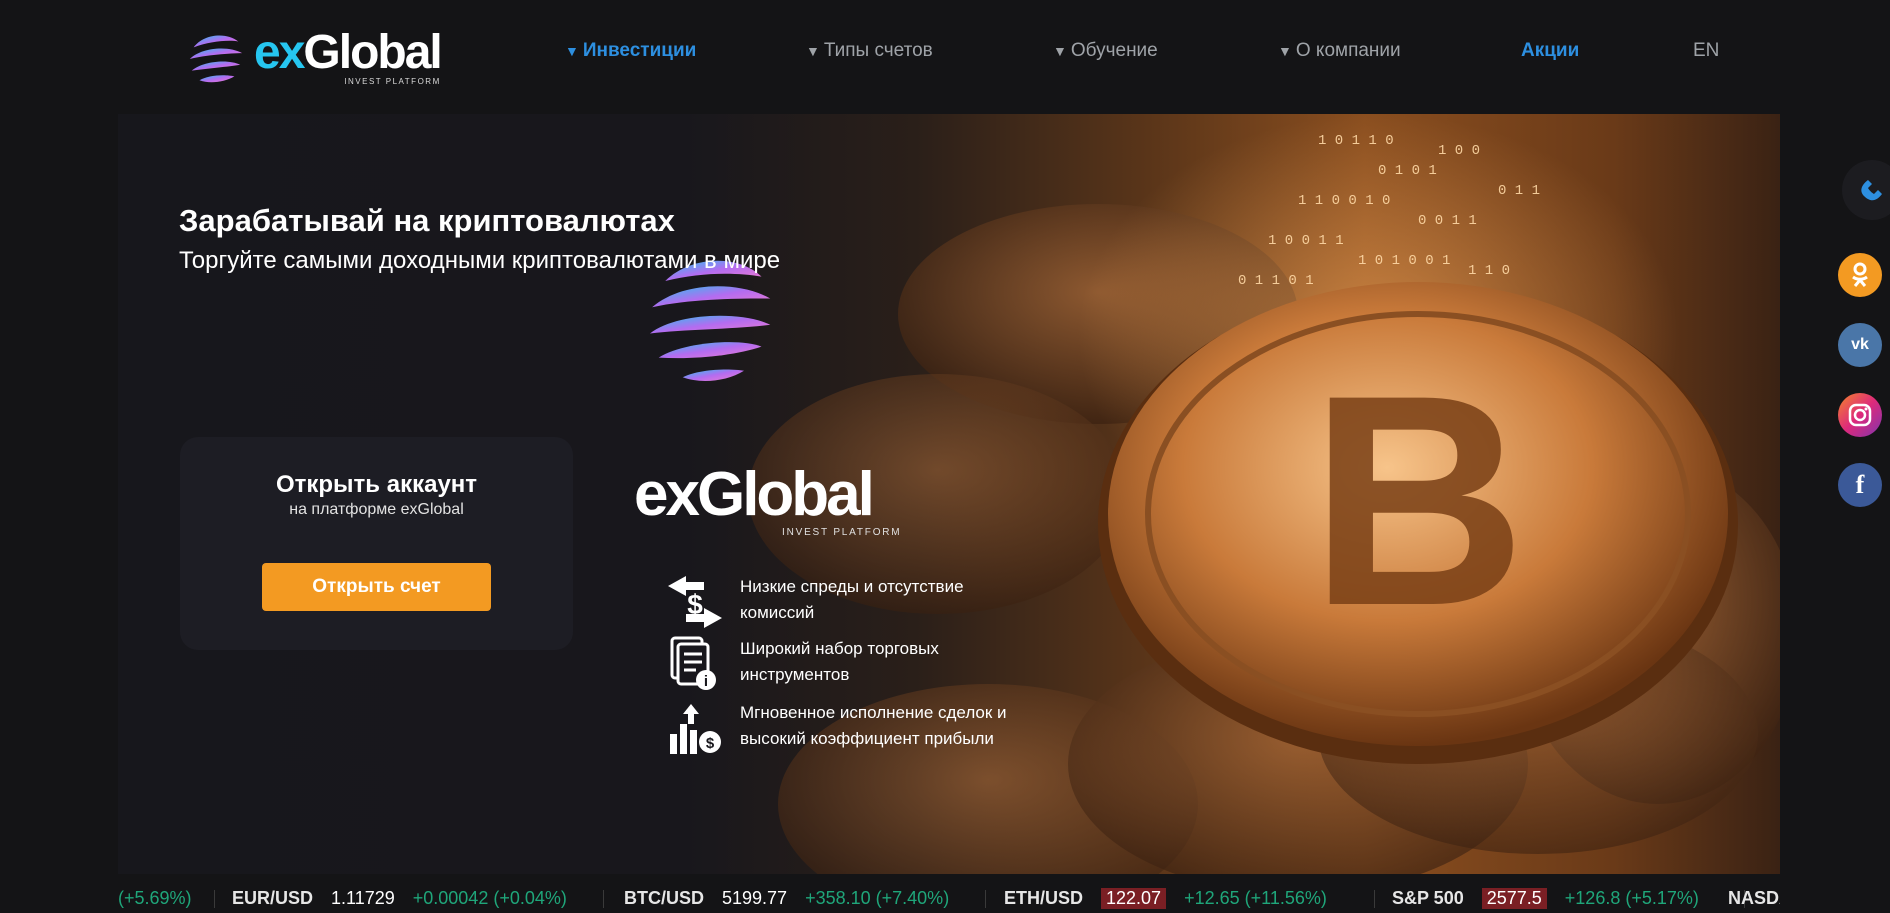  What do you see at coordinates (1344, 201) in the screenshot?
I see `svg-text: 1 1 0 0 1 0` at bounding box center [1344, 201].